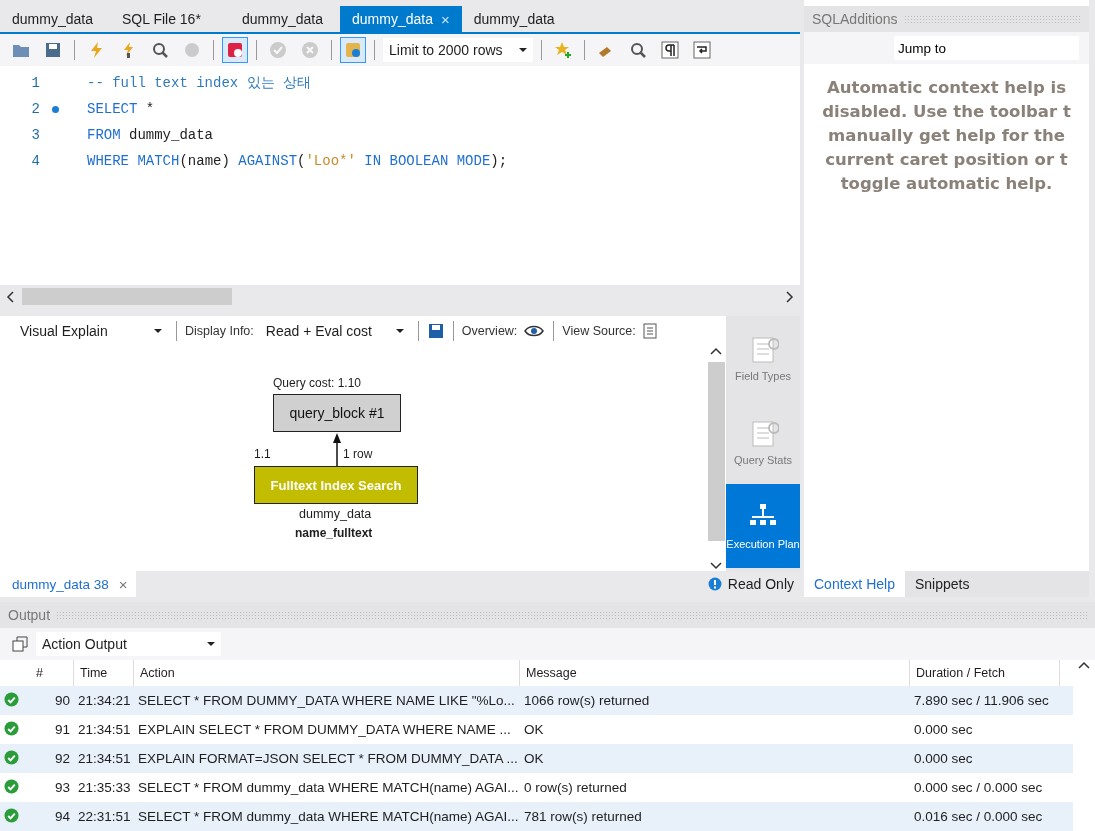 This screenshot has width=1095, height=831. I want to click on panel-tab: Snippets, so click(942, 584).